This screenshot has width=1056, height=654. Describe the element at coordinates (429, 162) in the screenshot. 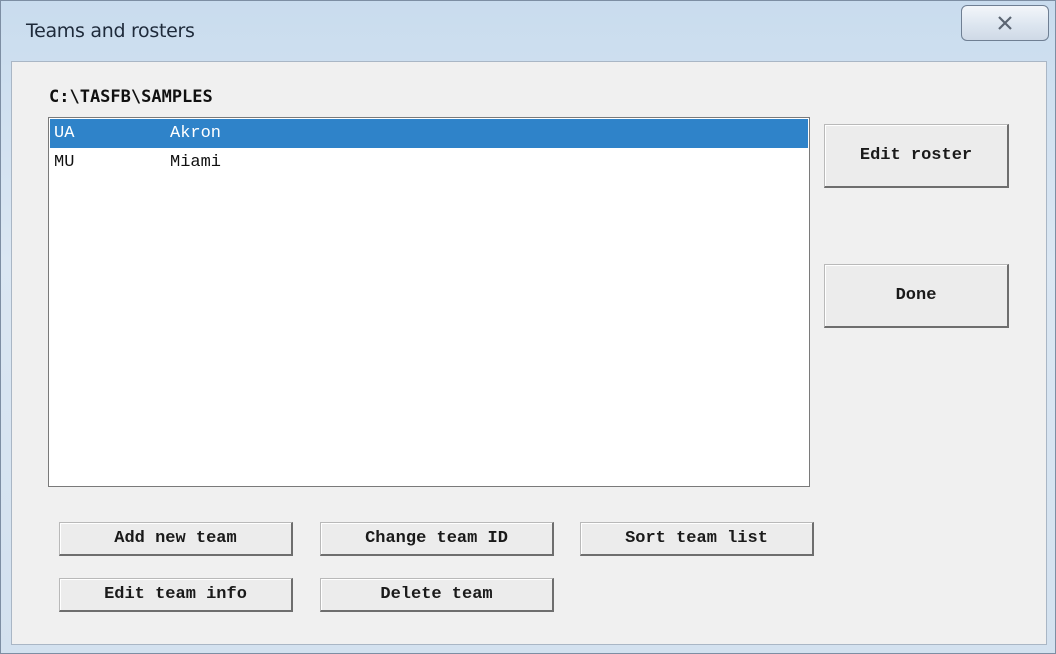

I see `list-item: MU Miami` at that location.